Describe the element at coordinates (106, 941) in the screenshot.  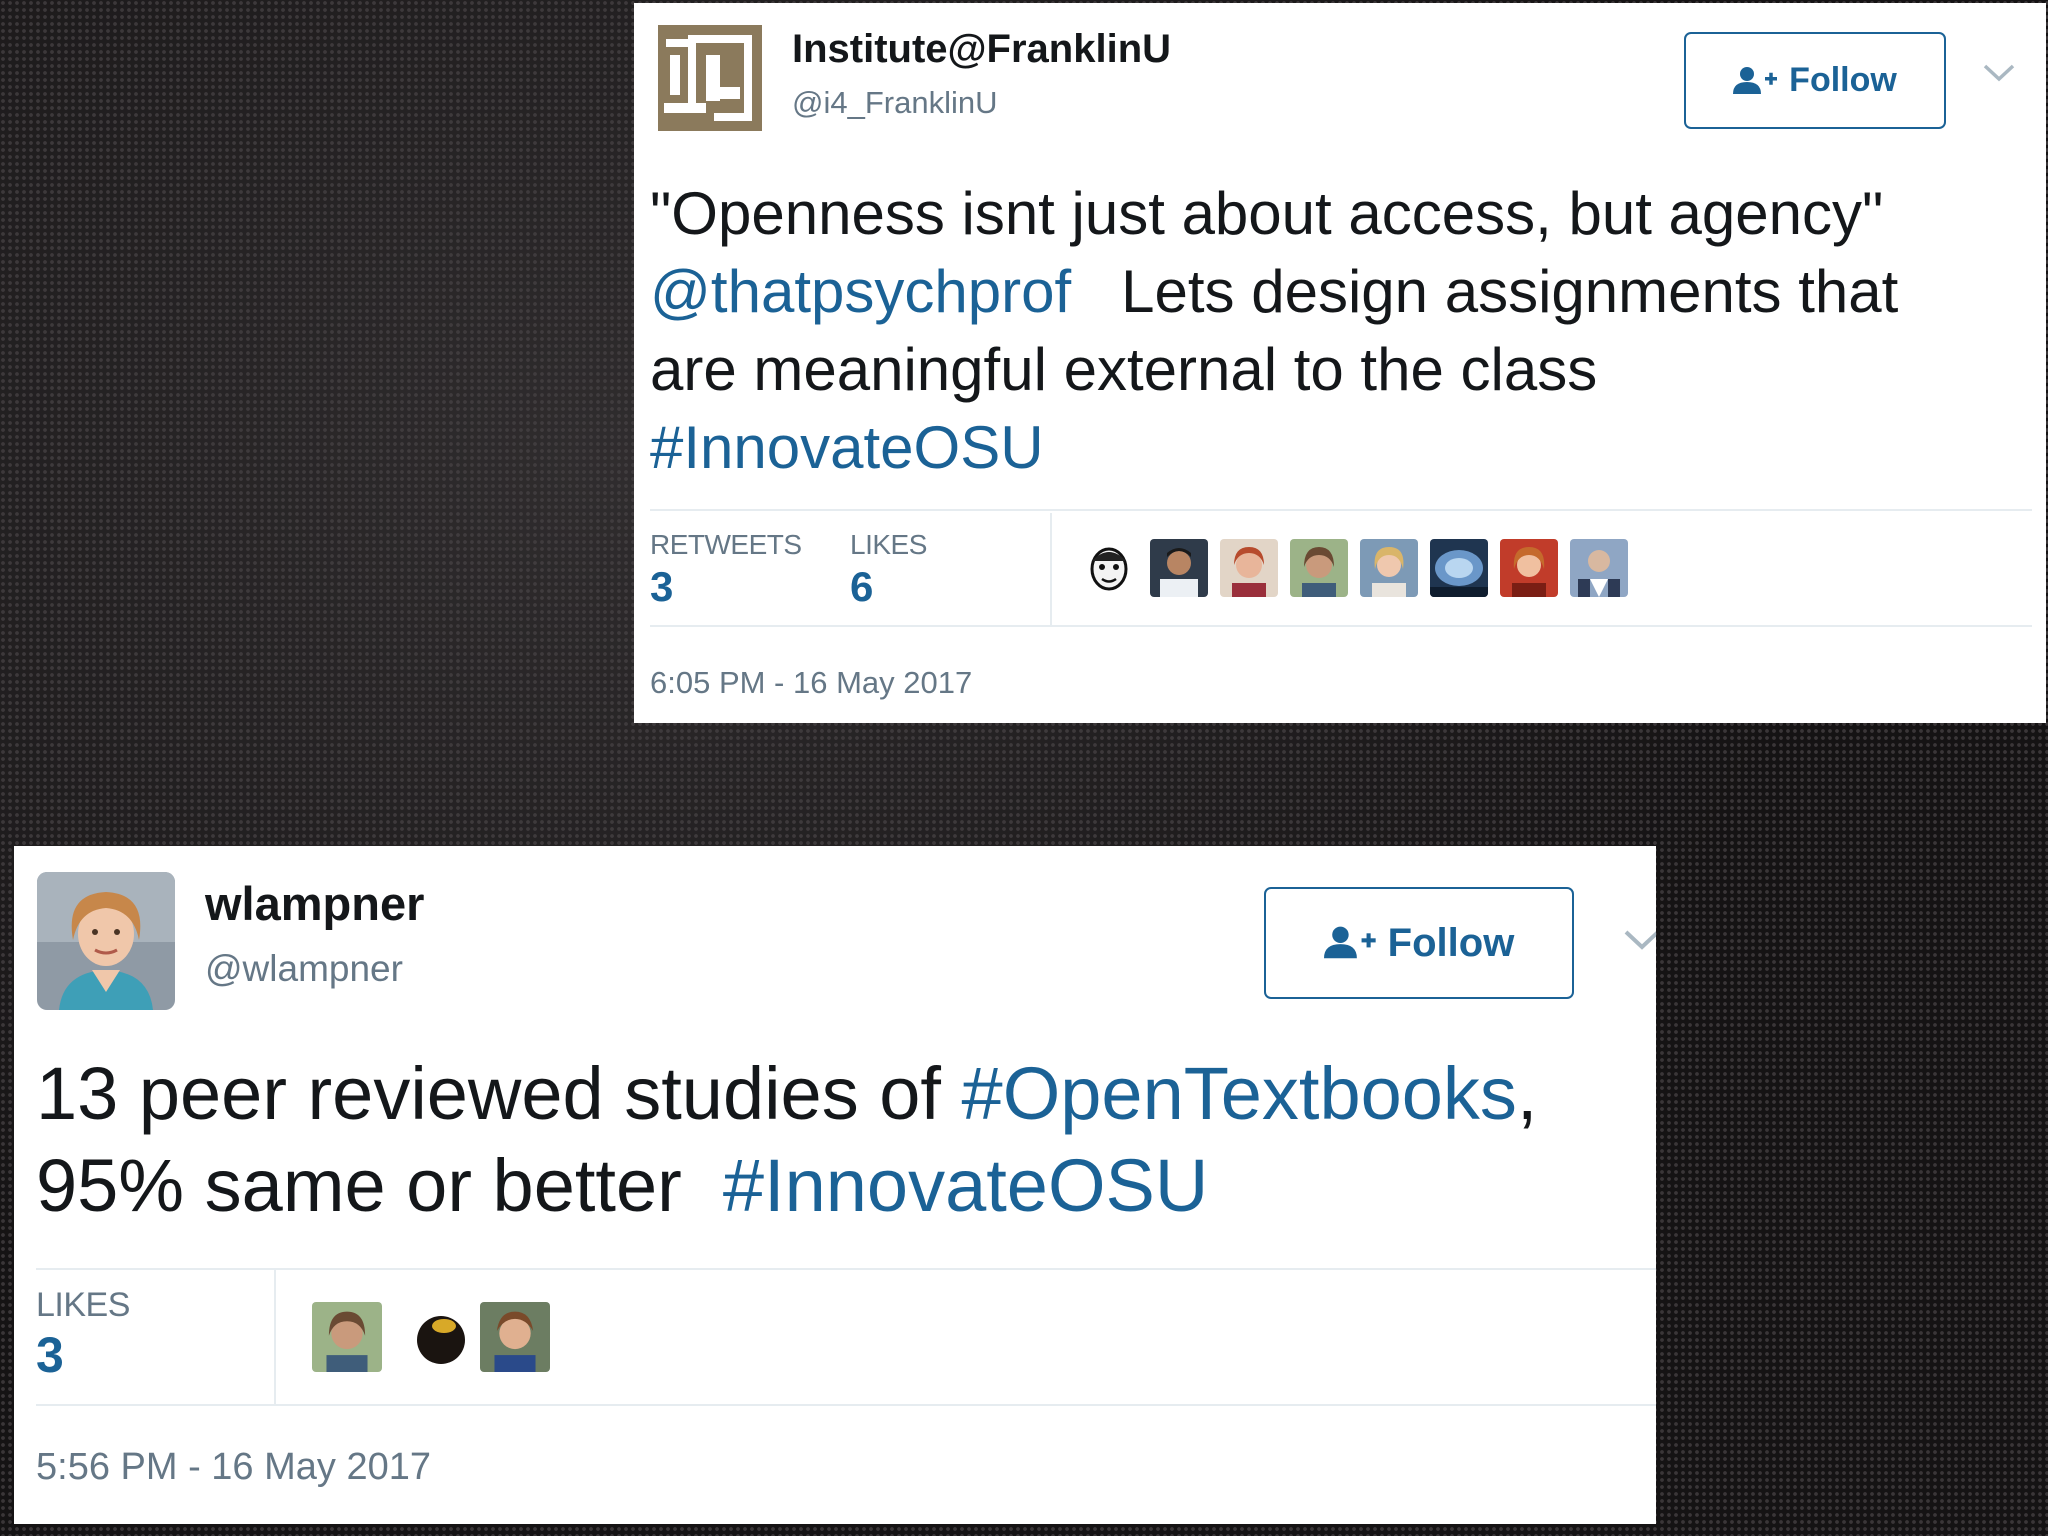
I see `author-avatar` at that location.